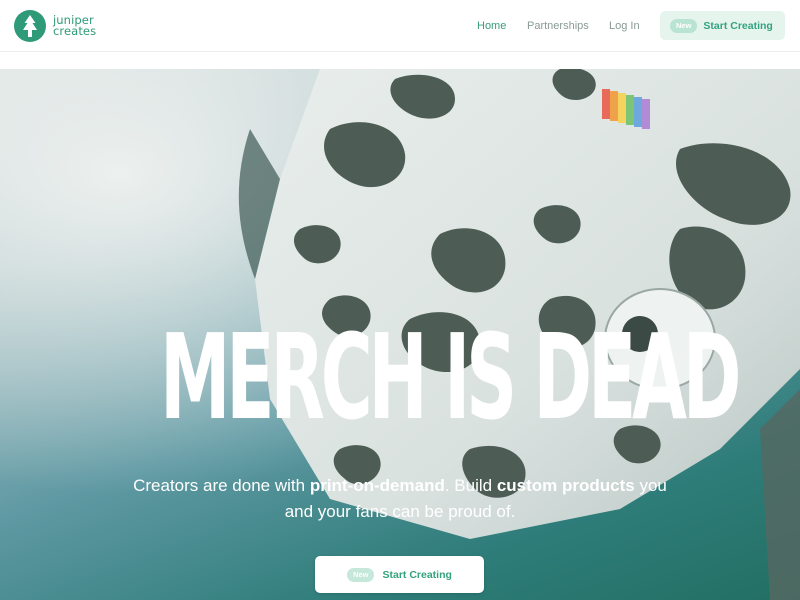  I want to click on nav-partnerships: Partnerships, so click(558, 26).